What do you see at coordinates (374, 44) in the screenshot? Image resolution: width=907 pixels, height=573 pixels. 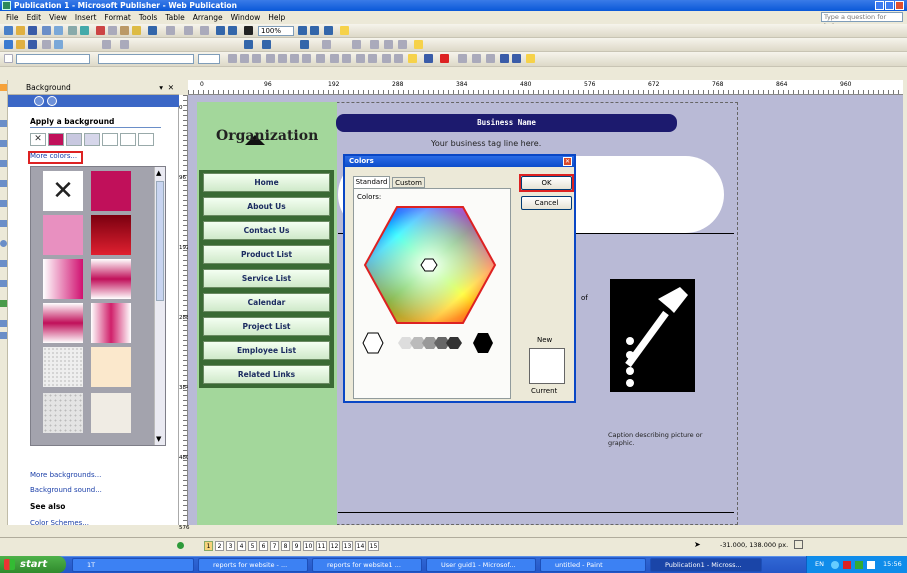 I see `form-properties-icon` at bounding box center [374, 44].